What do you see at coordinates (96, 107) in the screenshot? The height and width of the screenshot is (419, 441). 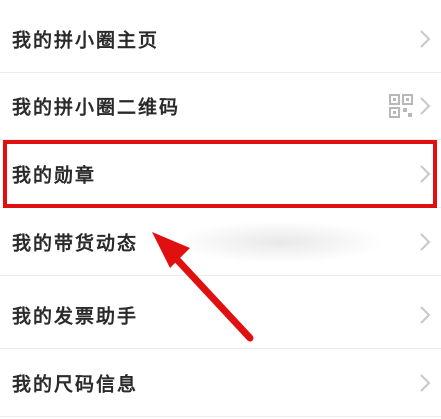 I see `menu-item-label: 我的拼小圈二维码` at bounding box center [96, 107].